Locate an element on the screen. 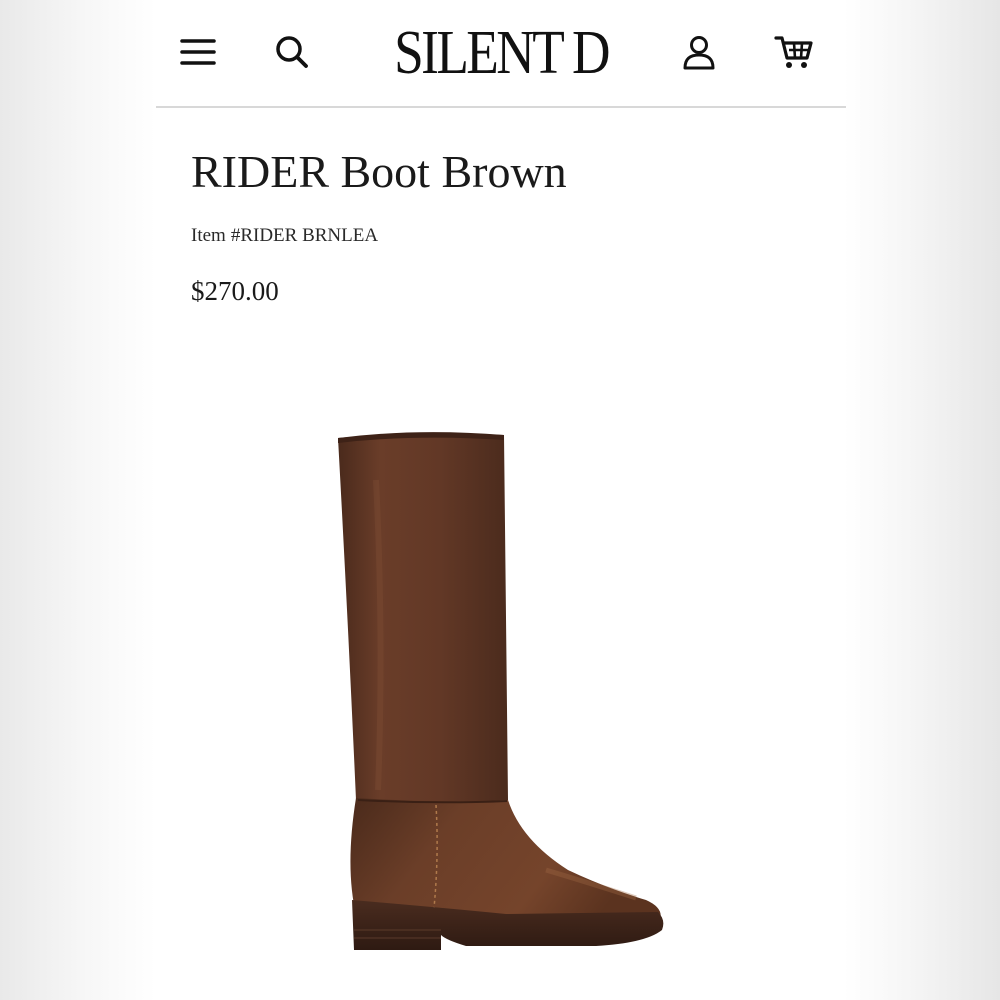  boot-foot is located at coordinates (505, 859).